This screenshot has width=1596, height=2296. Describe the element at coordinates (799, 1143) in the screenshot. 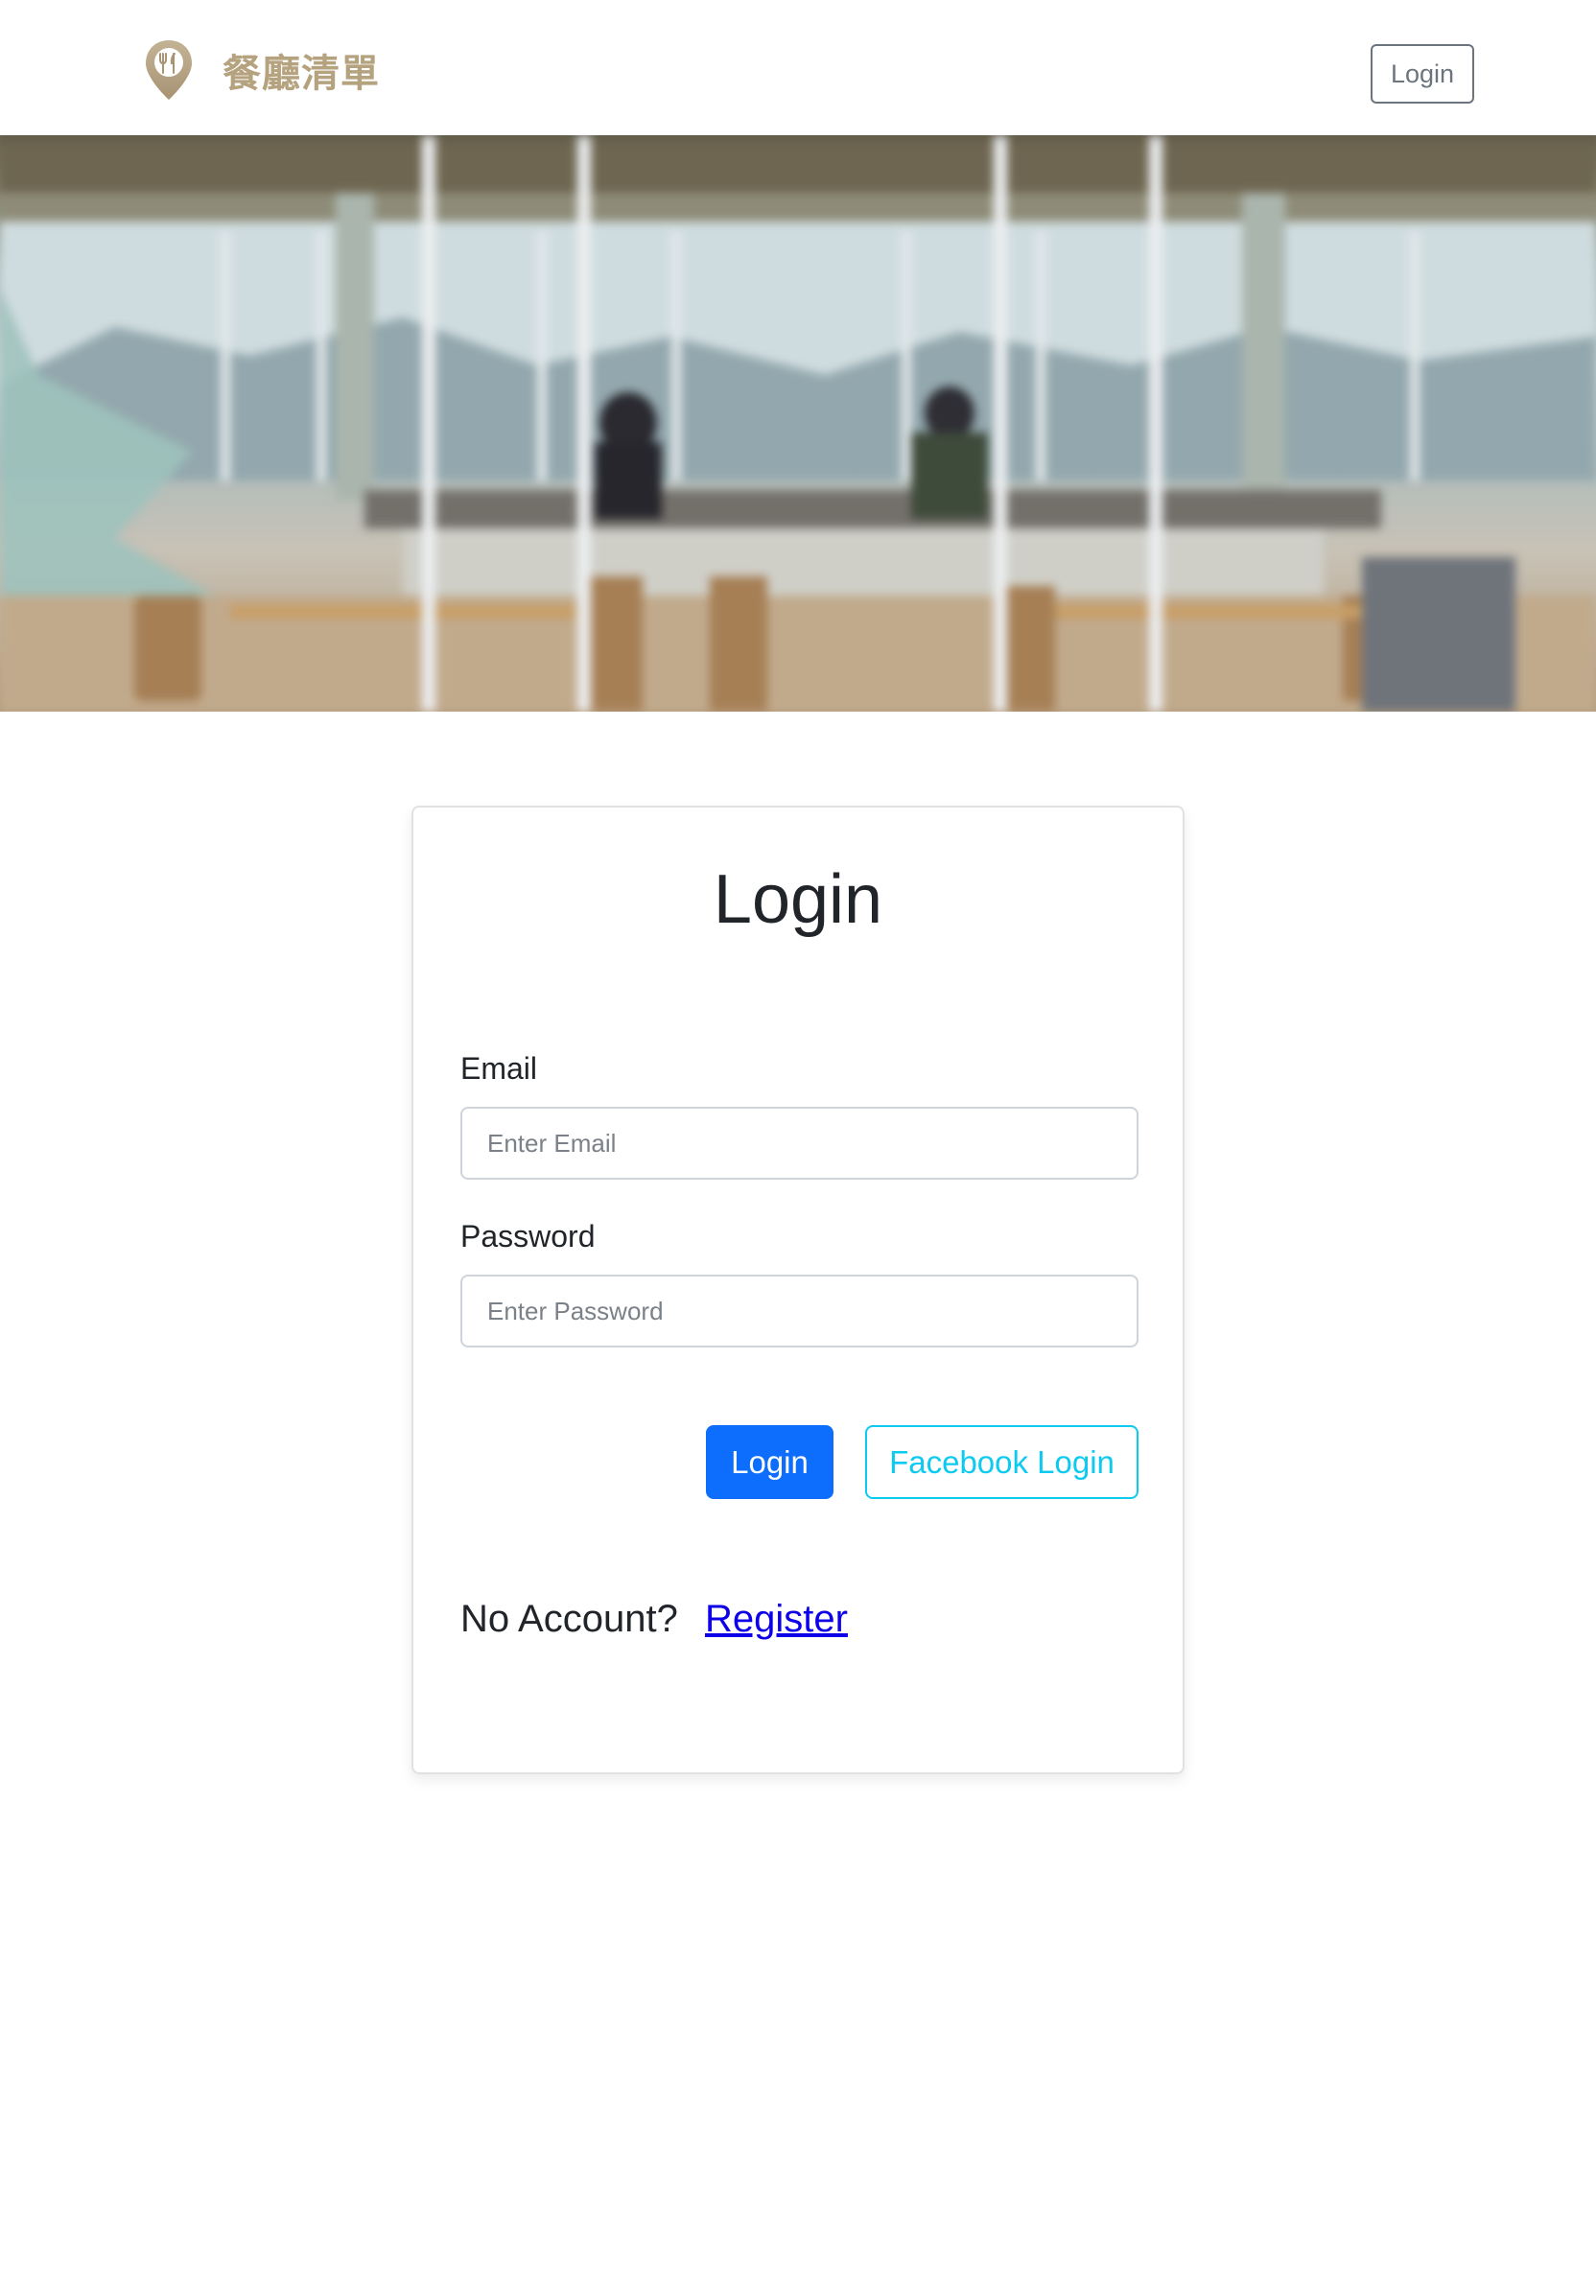

I see `email-field` at that location.